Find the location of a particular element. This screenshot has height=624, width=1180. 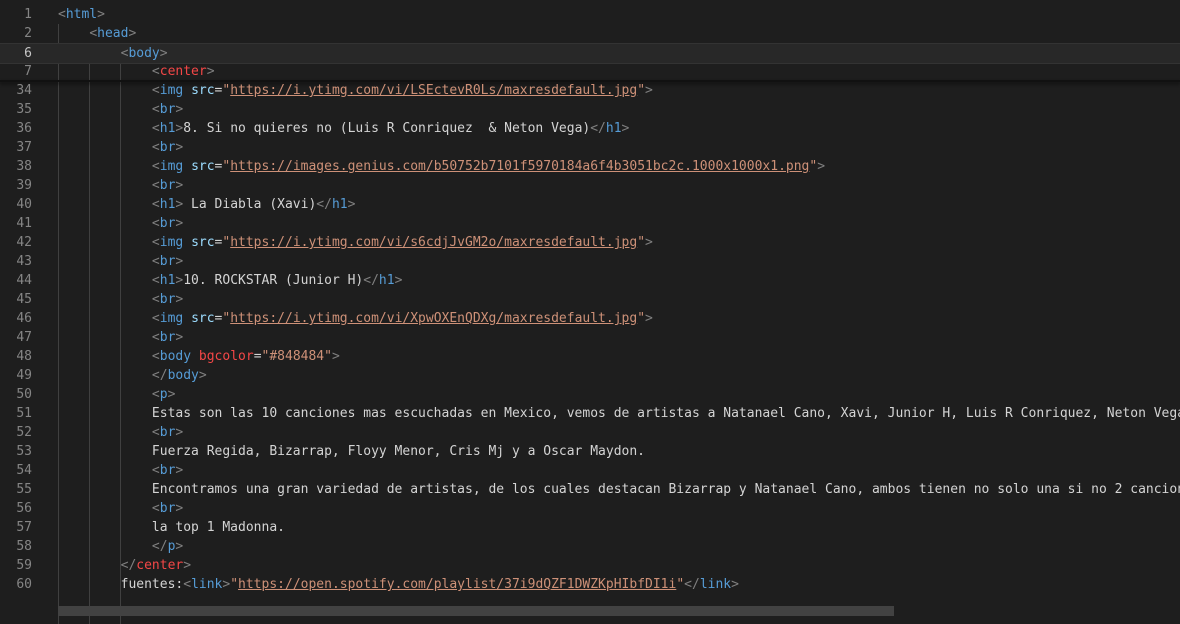

line-number: 50 is located at coordinates (24, 394).